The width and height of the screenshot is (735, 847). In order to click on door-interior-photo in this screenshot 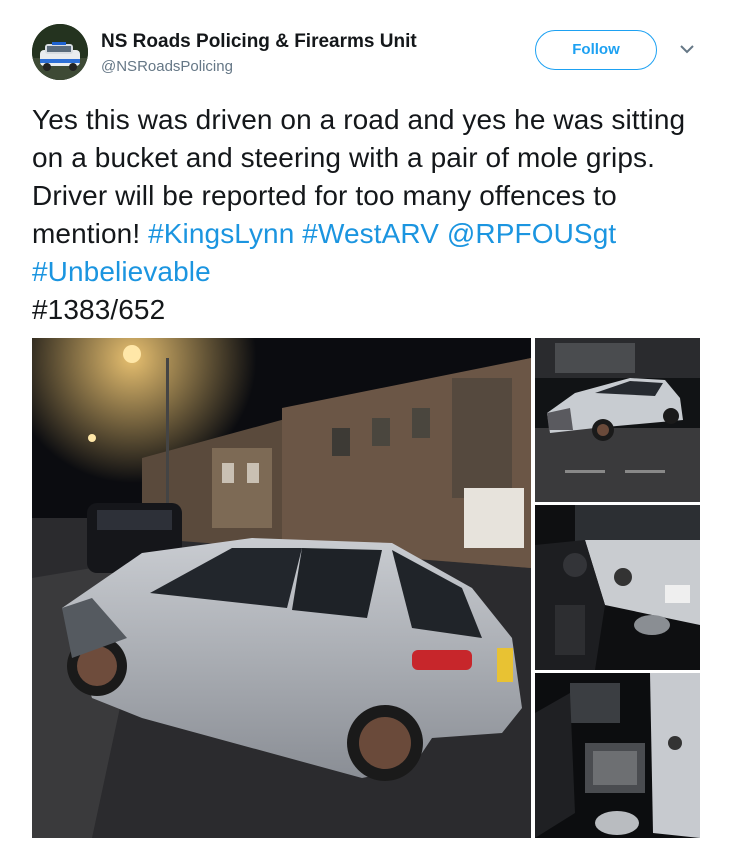, I will do `click(617, 587)`.